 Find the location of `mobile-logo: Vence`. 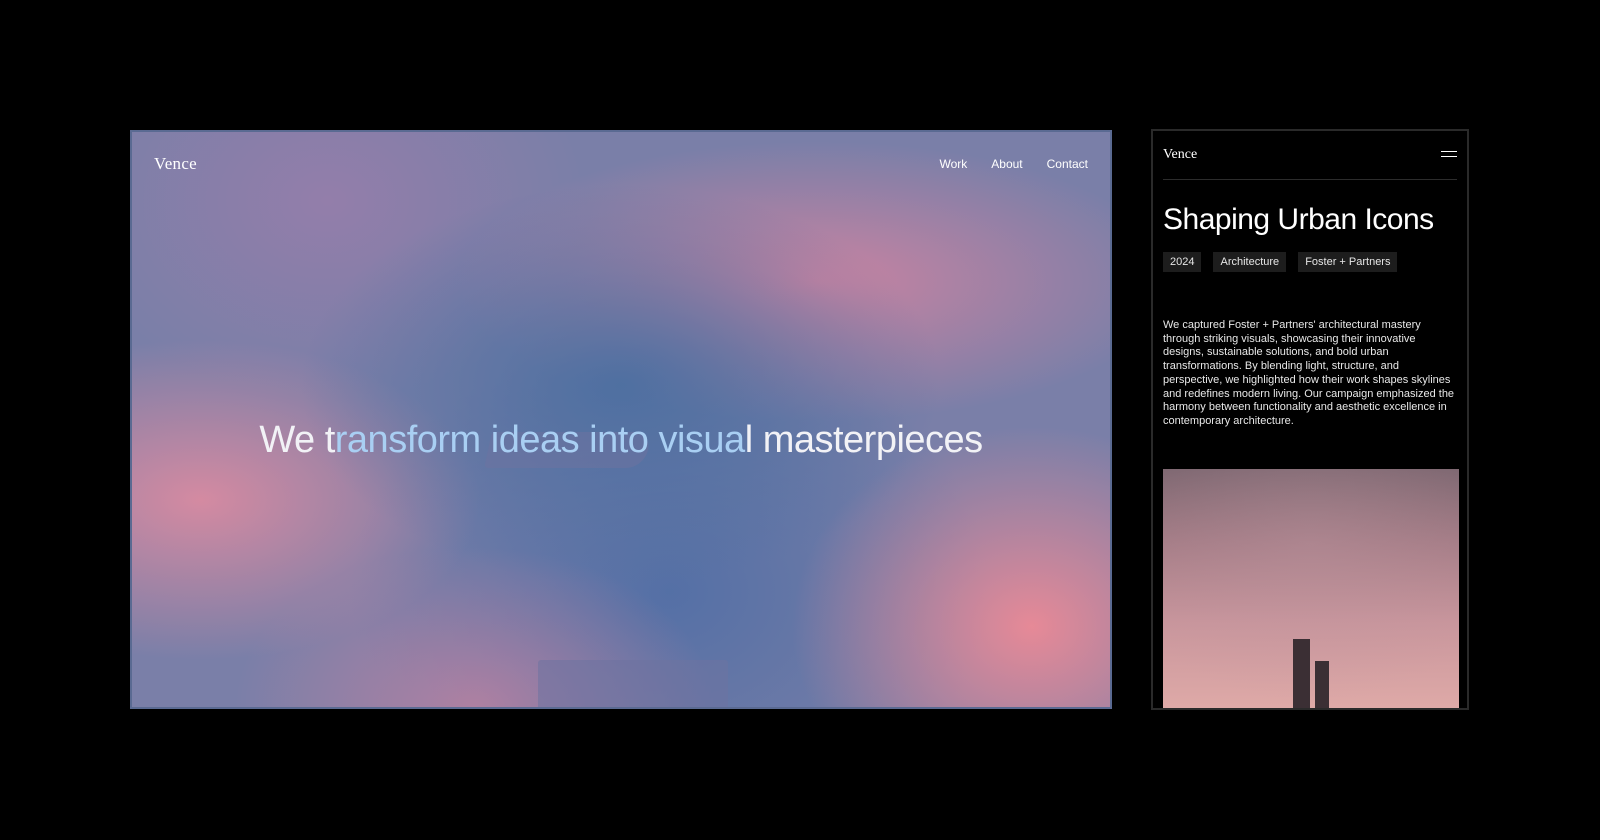

mobile-logo: Vence is located at coordinates (1180, 155).